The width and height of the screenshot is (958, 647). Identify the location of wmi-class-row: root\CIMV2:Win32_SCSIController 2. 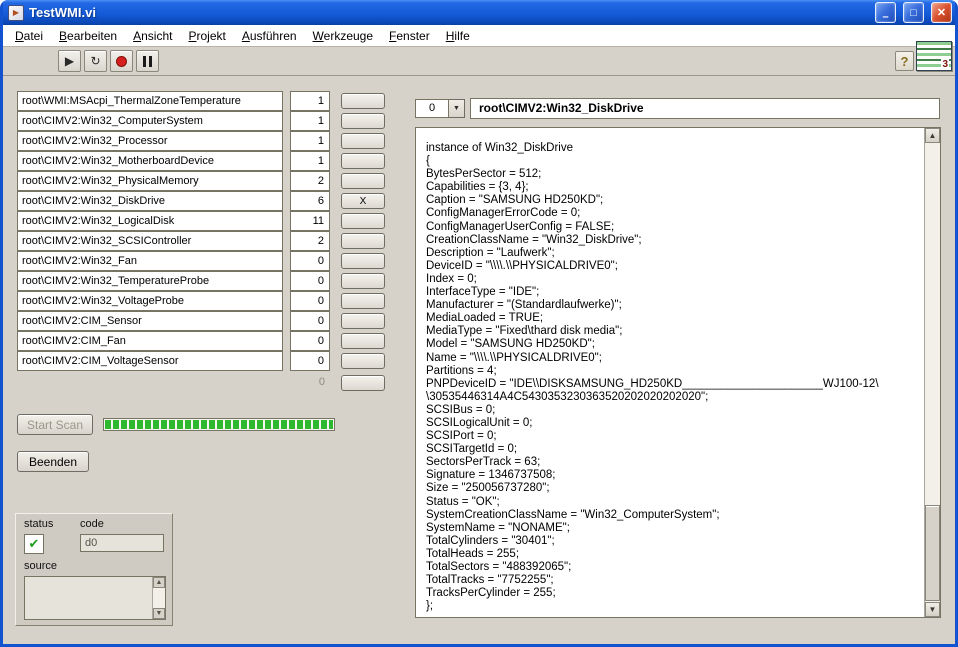
(201, 241).